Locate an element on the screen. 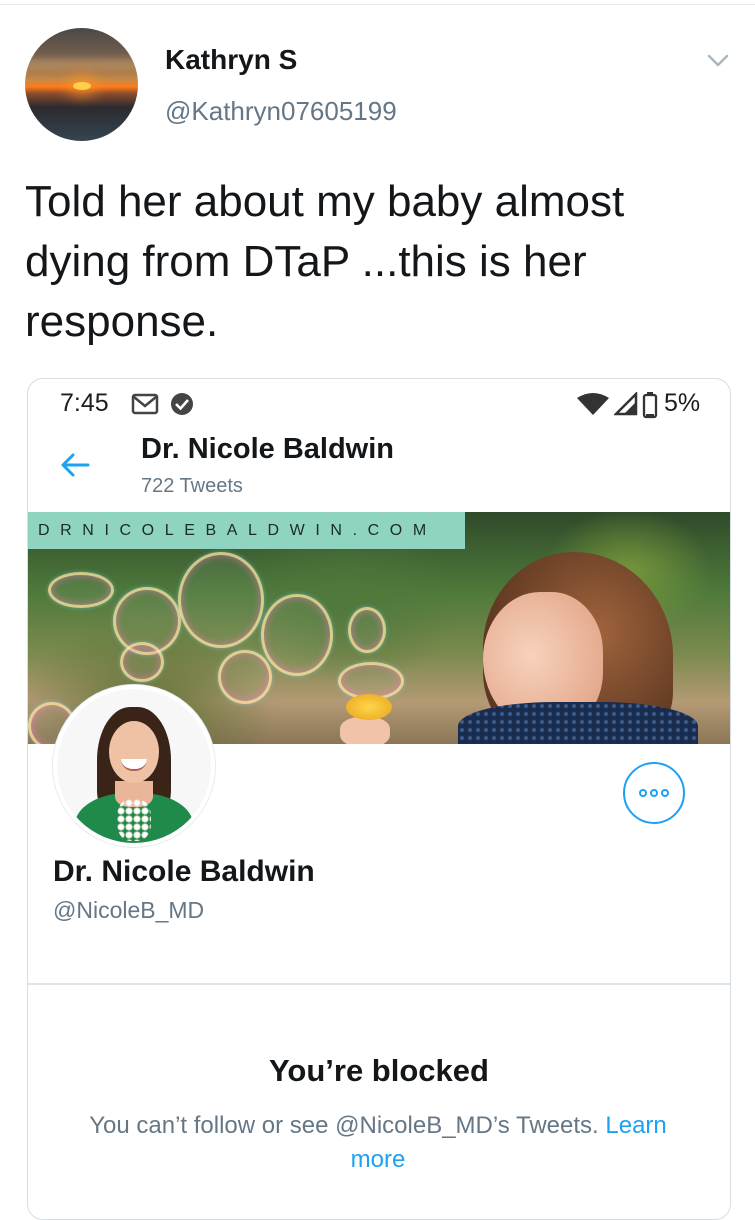 This screenshot has width=755, height=1220. gmail-icon is located at coordinates (145, 404).